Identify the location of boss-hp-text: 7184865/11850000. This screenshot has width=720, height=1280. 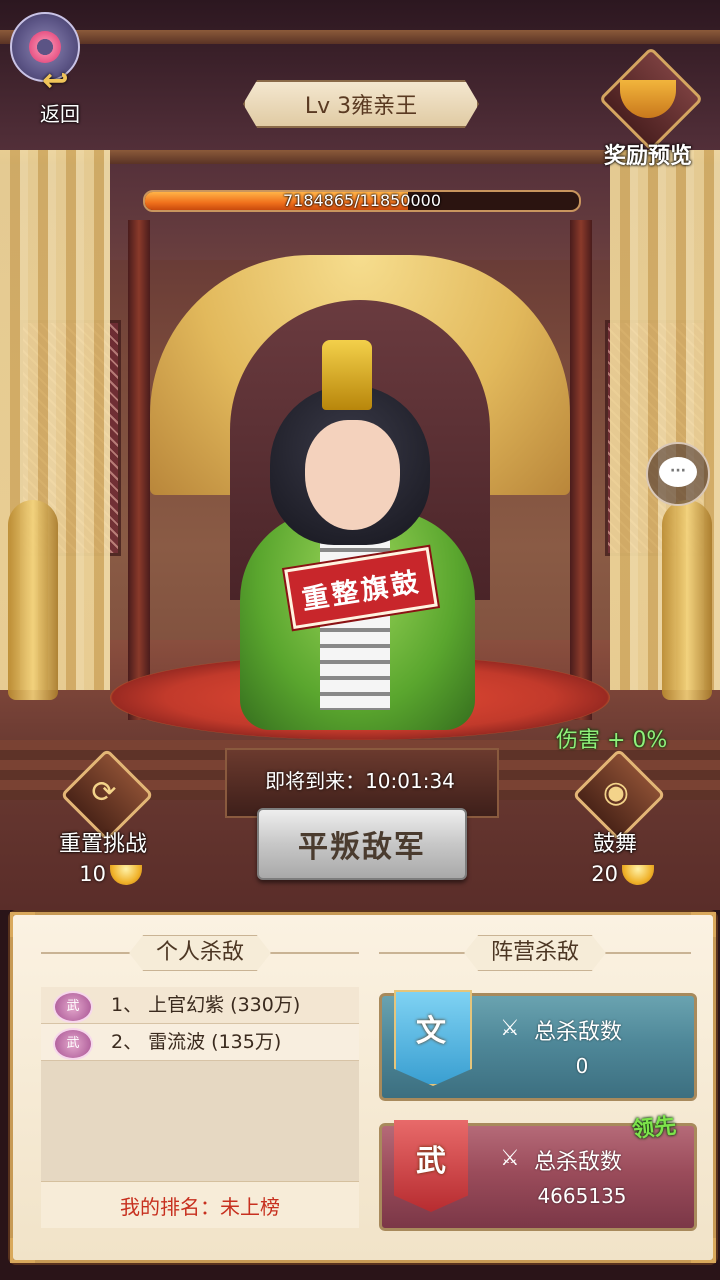
(362, 200).